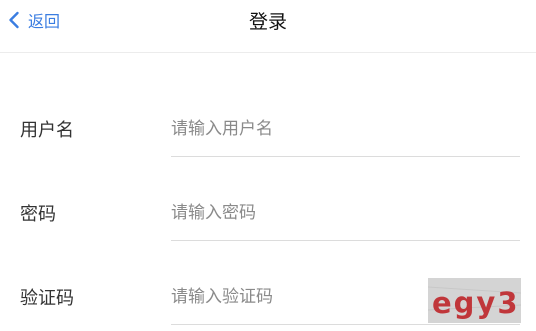 The height and width of the screenshot is (331, 536). Describe the element at coordinates (296, 297) in the screenshot. I see `captcha-input` at that location.